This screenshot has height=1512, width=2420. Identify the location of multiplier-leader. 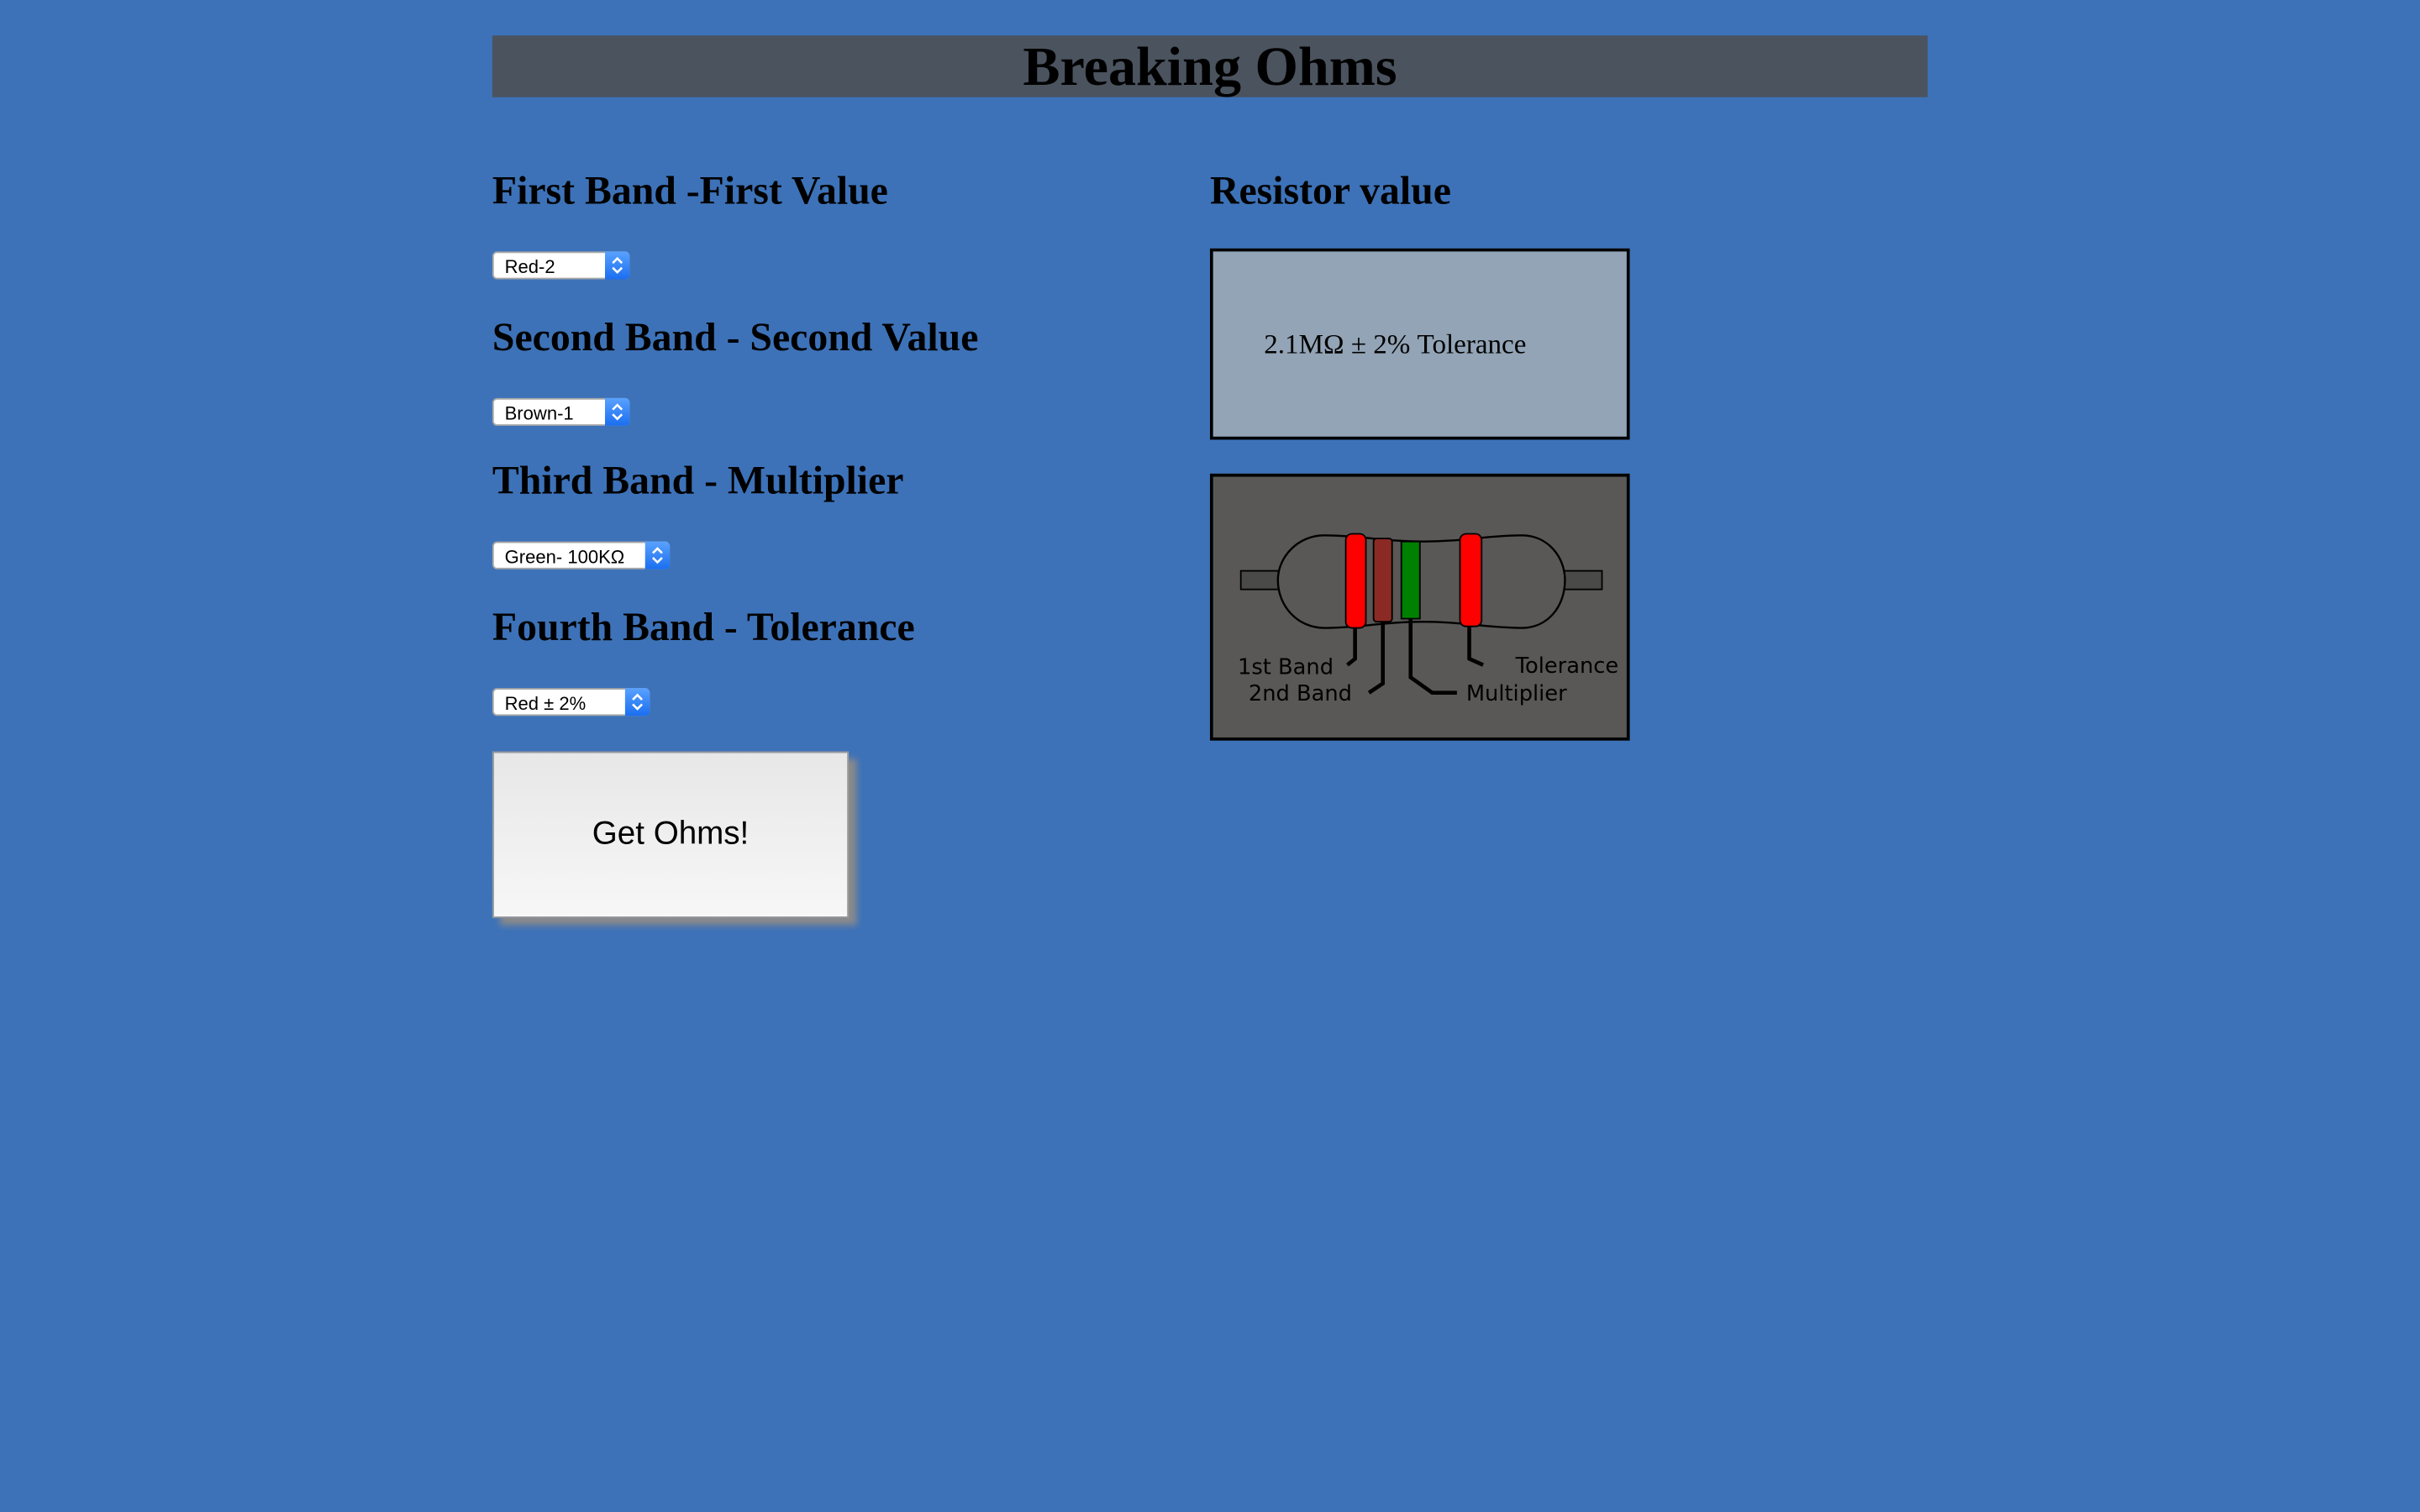
(1433, 656).